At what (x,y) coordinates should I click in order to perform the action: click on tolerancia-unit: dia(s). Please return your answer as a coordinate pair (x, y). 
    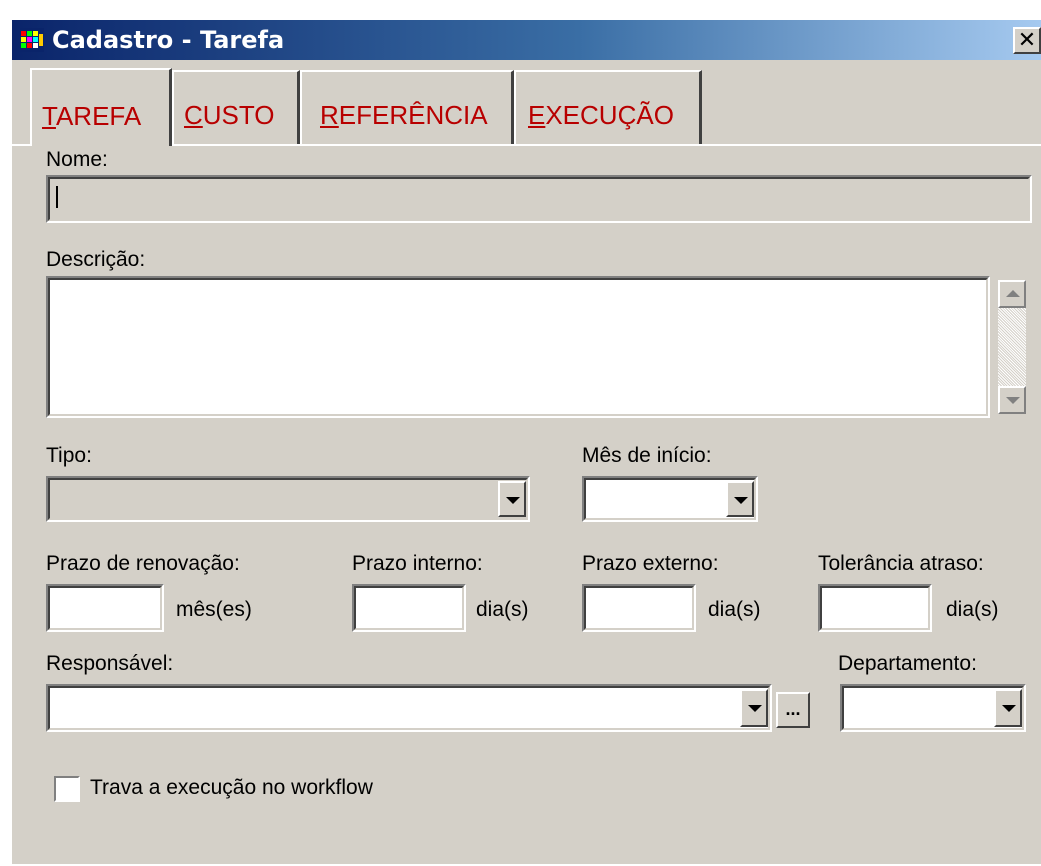
    Looking at the image, I should click on (972, 609).